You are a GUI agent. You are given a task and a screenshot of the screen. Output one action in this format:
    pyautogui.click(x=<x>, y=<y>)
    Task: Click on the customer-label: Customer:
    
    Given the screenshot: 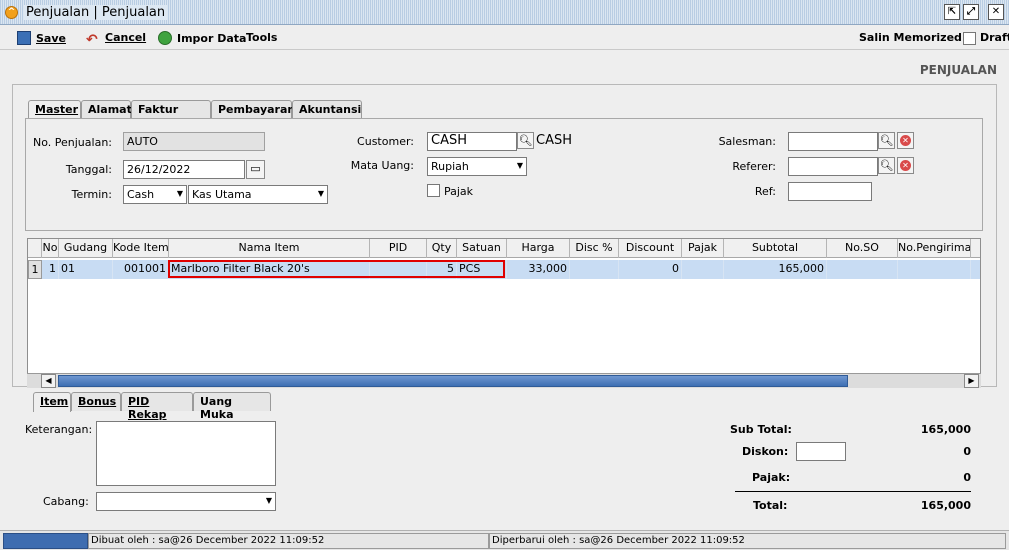 What is the action you would take?
    pyautogui.click(x=385, y=141)
    